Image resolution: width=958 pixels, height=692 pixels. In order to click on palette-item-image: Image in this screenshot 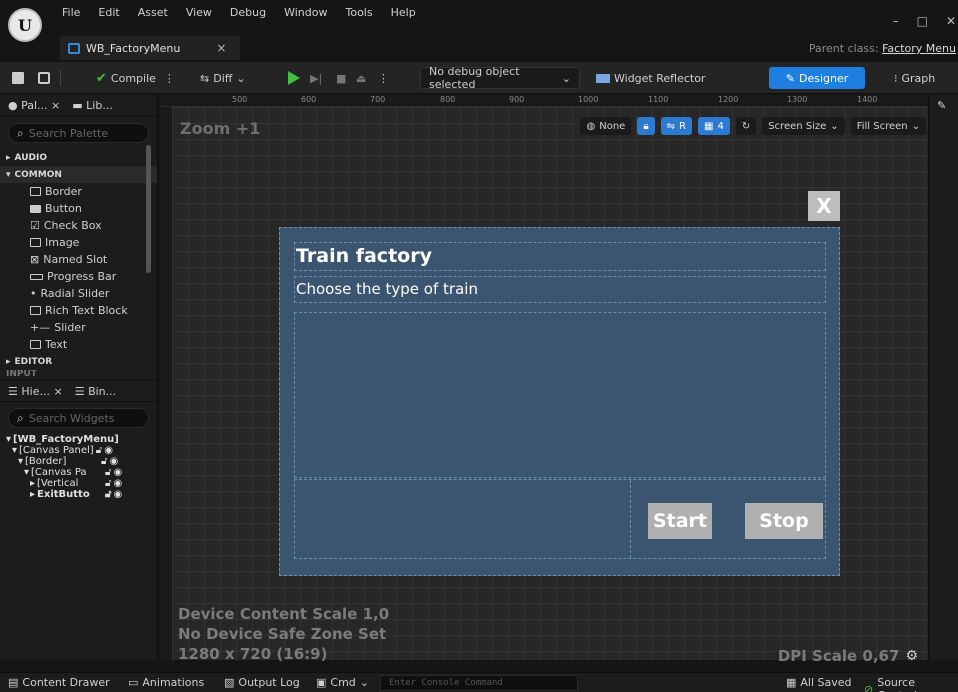, I will do `click(78, 242)`.